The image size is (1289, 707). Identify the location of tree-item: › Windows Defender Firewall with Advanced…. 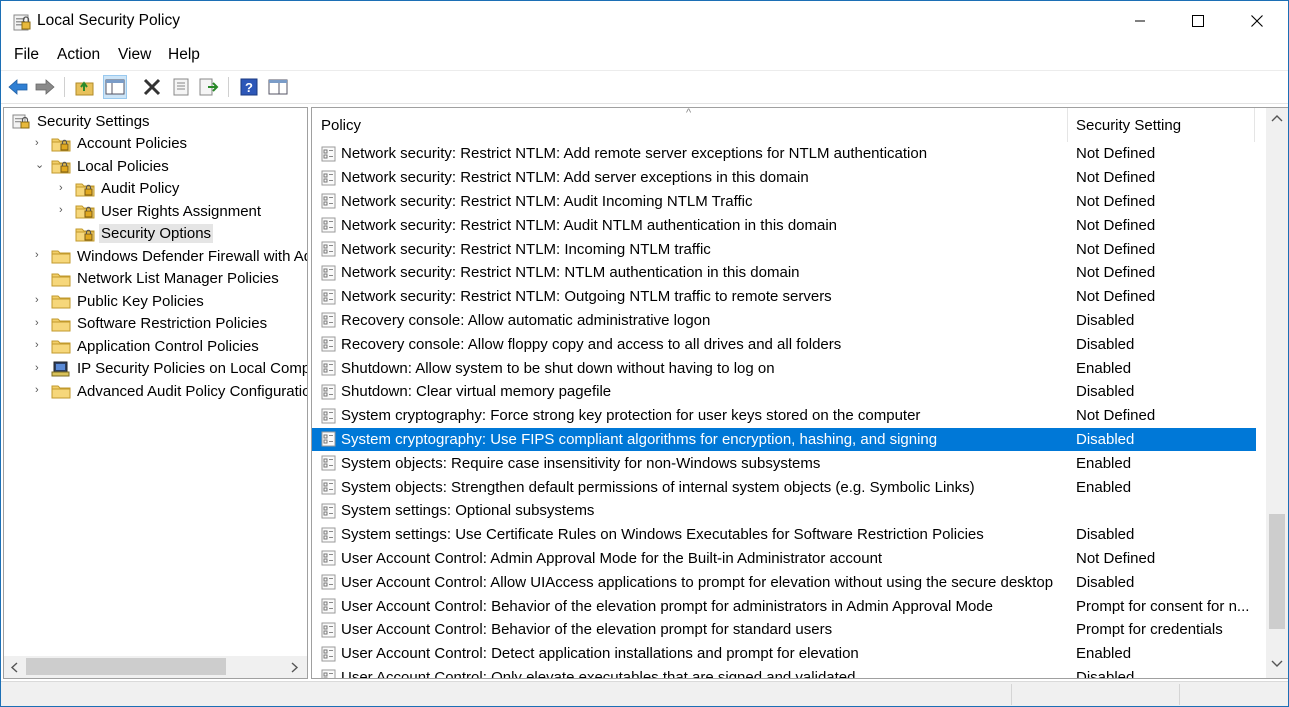
(171, 256).